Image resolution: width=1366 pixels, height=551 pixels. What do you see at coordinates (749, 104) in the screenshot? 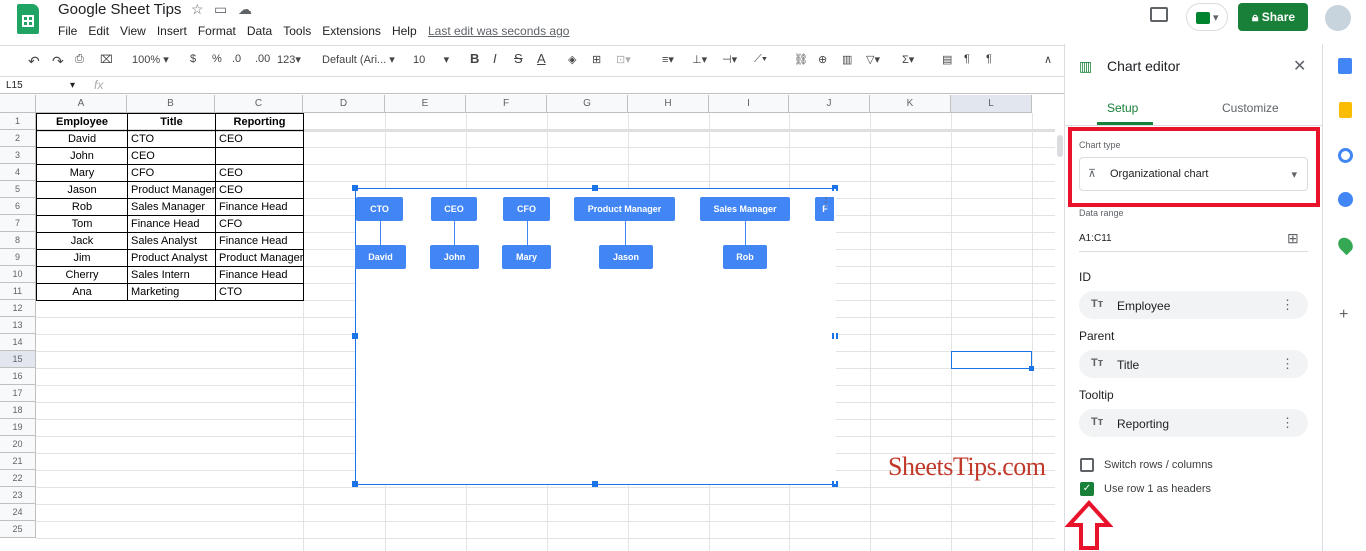
I see `column-header-i: I` at bounding box center [749, 104].